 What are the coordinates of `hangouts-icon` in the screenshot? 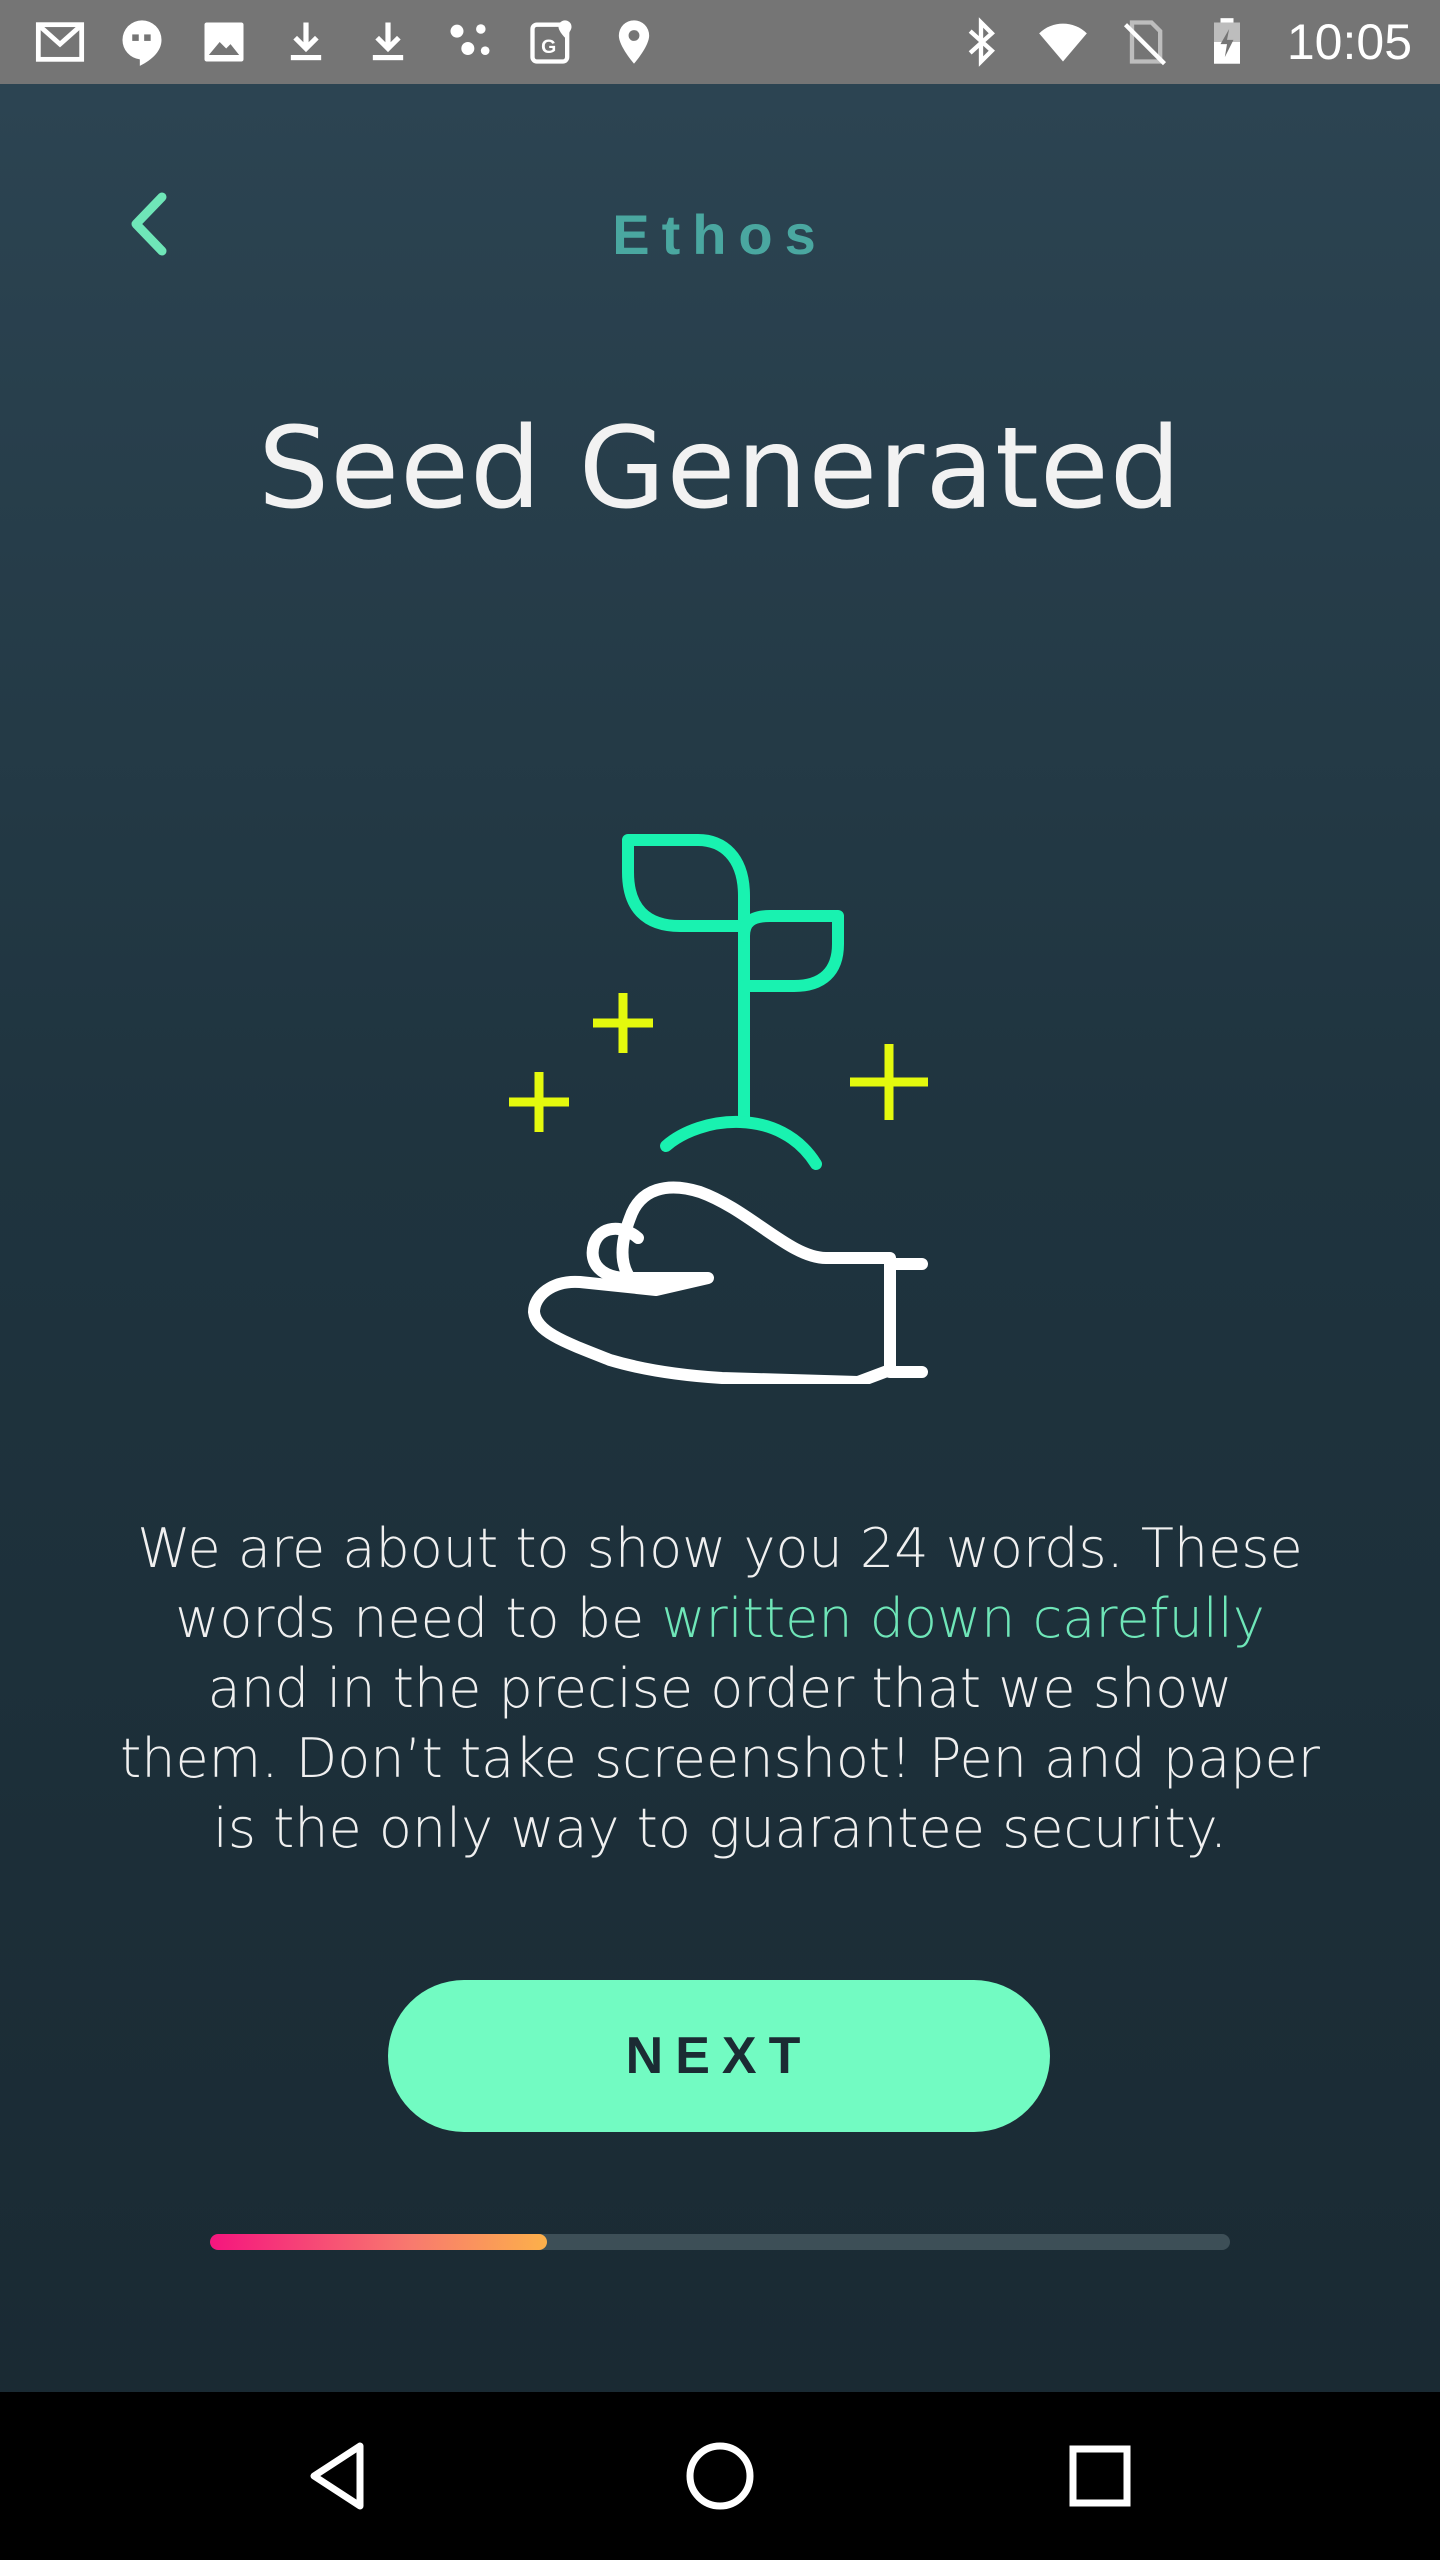 It's located at (142, 42).